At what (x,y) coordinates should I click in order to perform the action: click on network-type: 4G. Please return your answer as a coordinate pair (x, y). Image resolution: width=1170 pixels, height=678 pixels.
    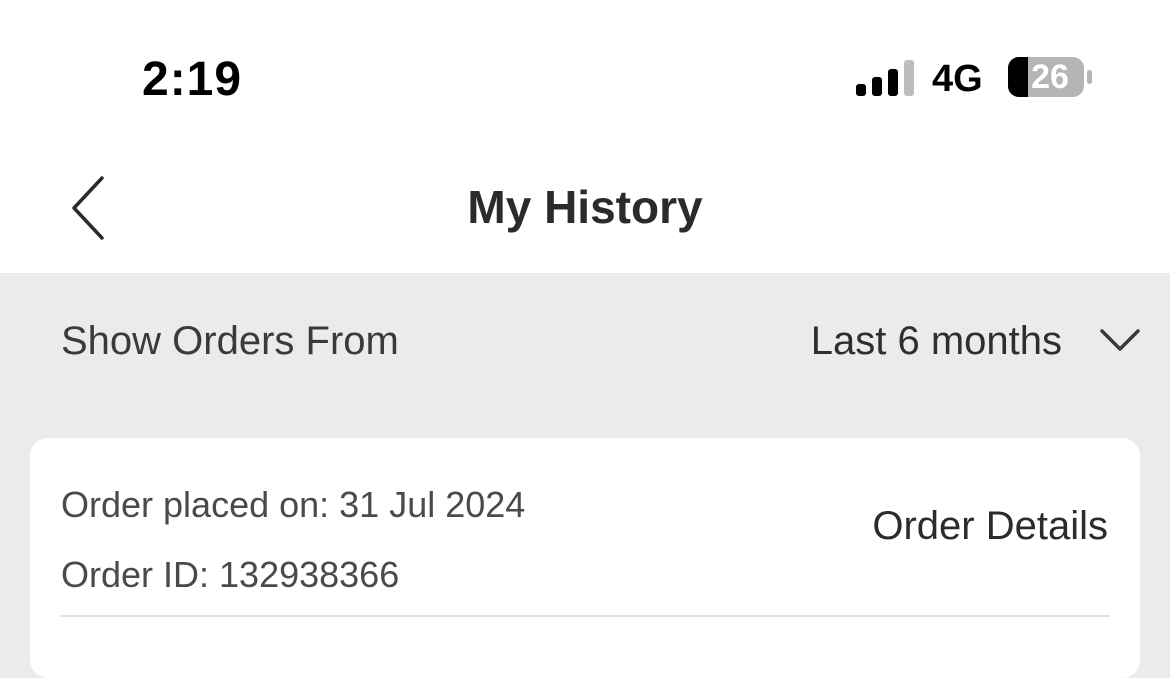
    Looking at the image, I should click on (957, 79).